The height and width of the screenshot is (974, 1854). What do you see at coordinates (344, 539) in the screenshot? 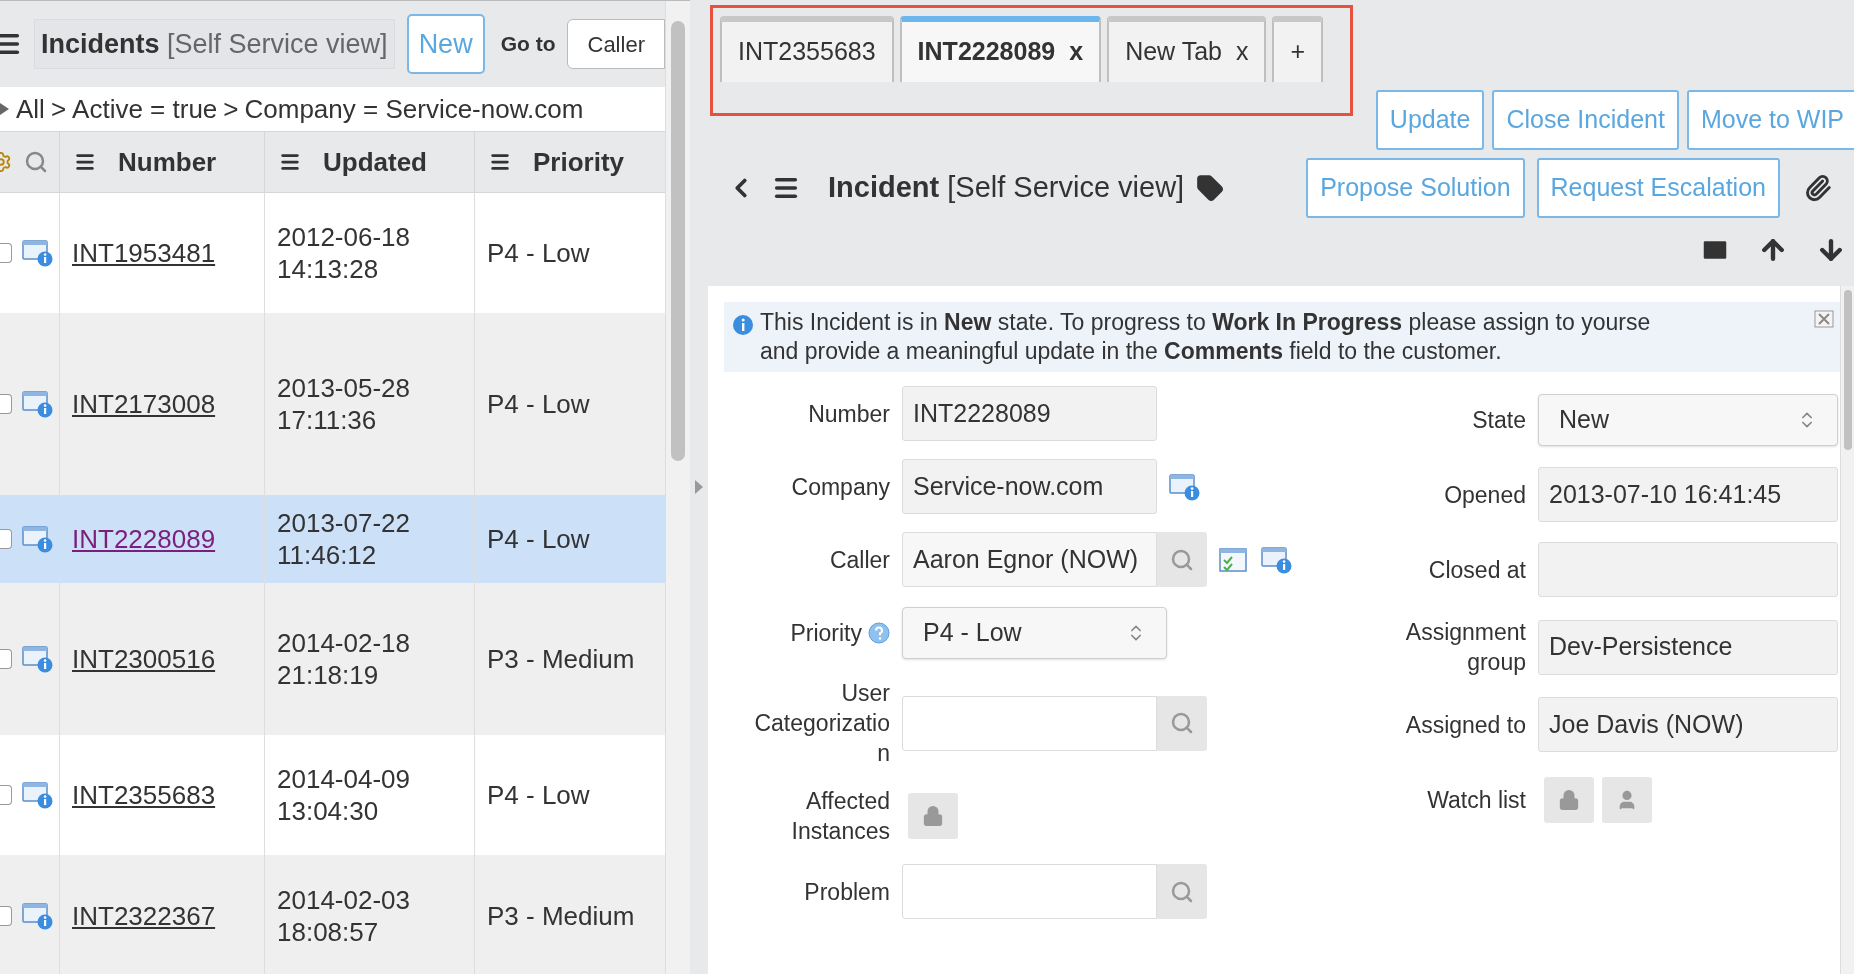
I see `updated-cell-text: 2013-07-22 11:46:12` at bounding box center [344, 539].